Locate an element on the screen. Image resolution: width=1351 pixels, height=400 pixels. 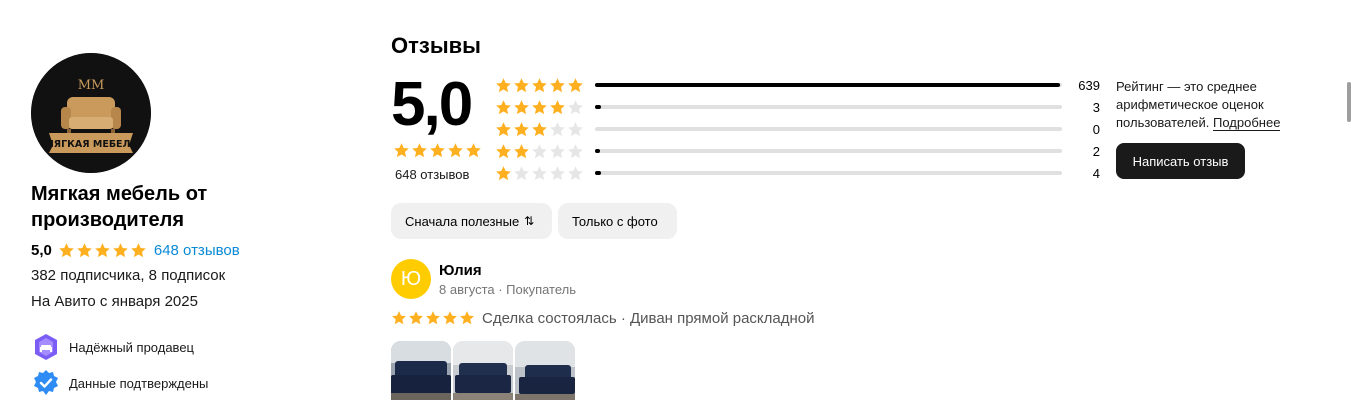
distribution-count: 3 is located at coordinates (1096, 107).